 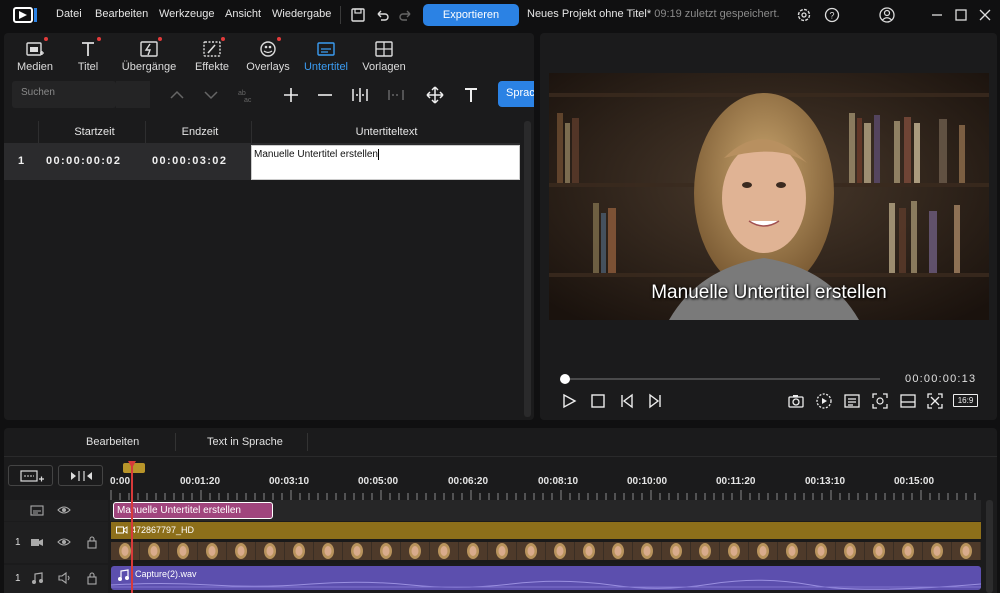 What do you see at coordinates (627, 401) in the screenshot?
I see `previous-frame-icon` at bounding box center [627, 401].